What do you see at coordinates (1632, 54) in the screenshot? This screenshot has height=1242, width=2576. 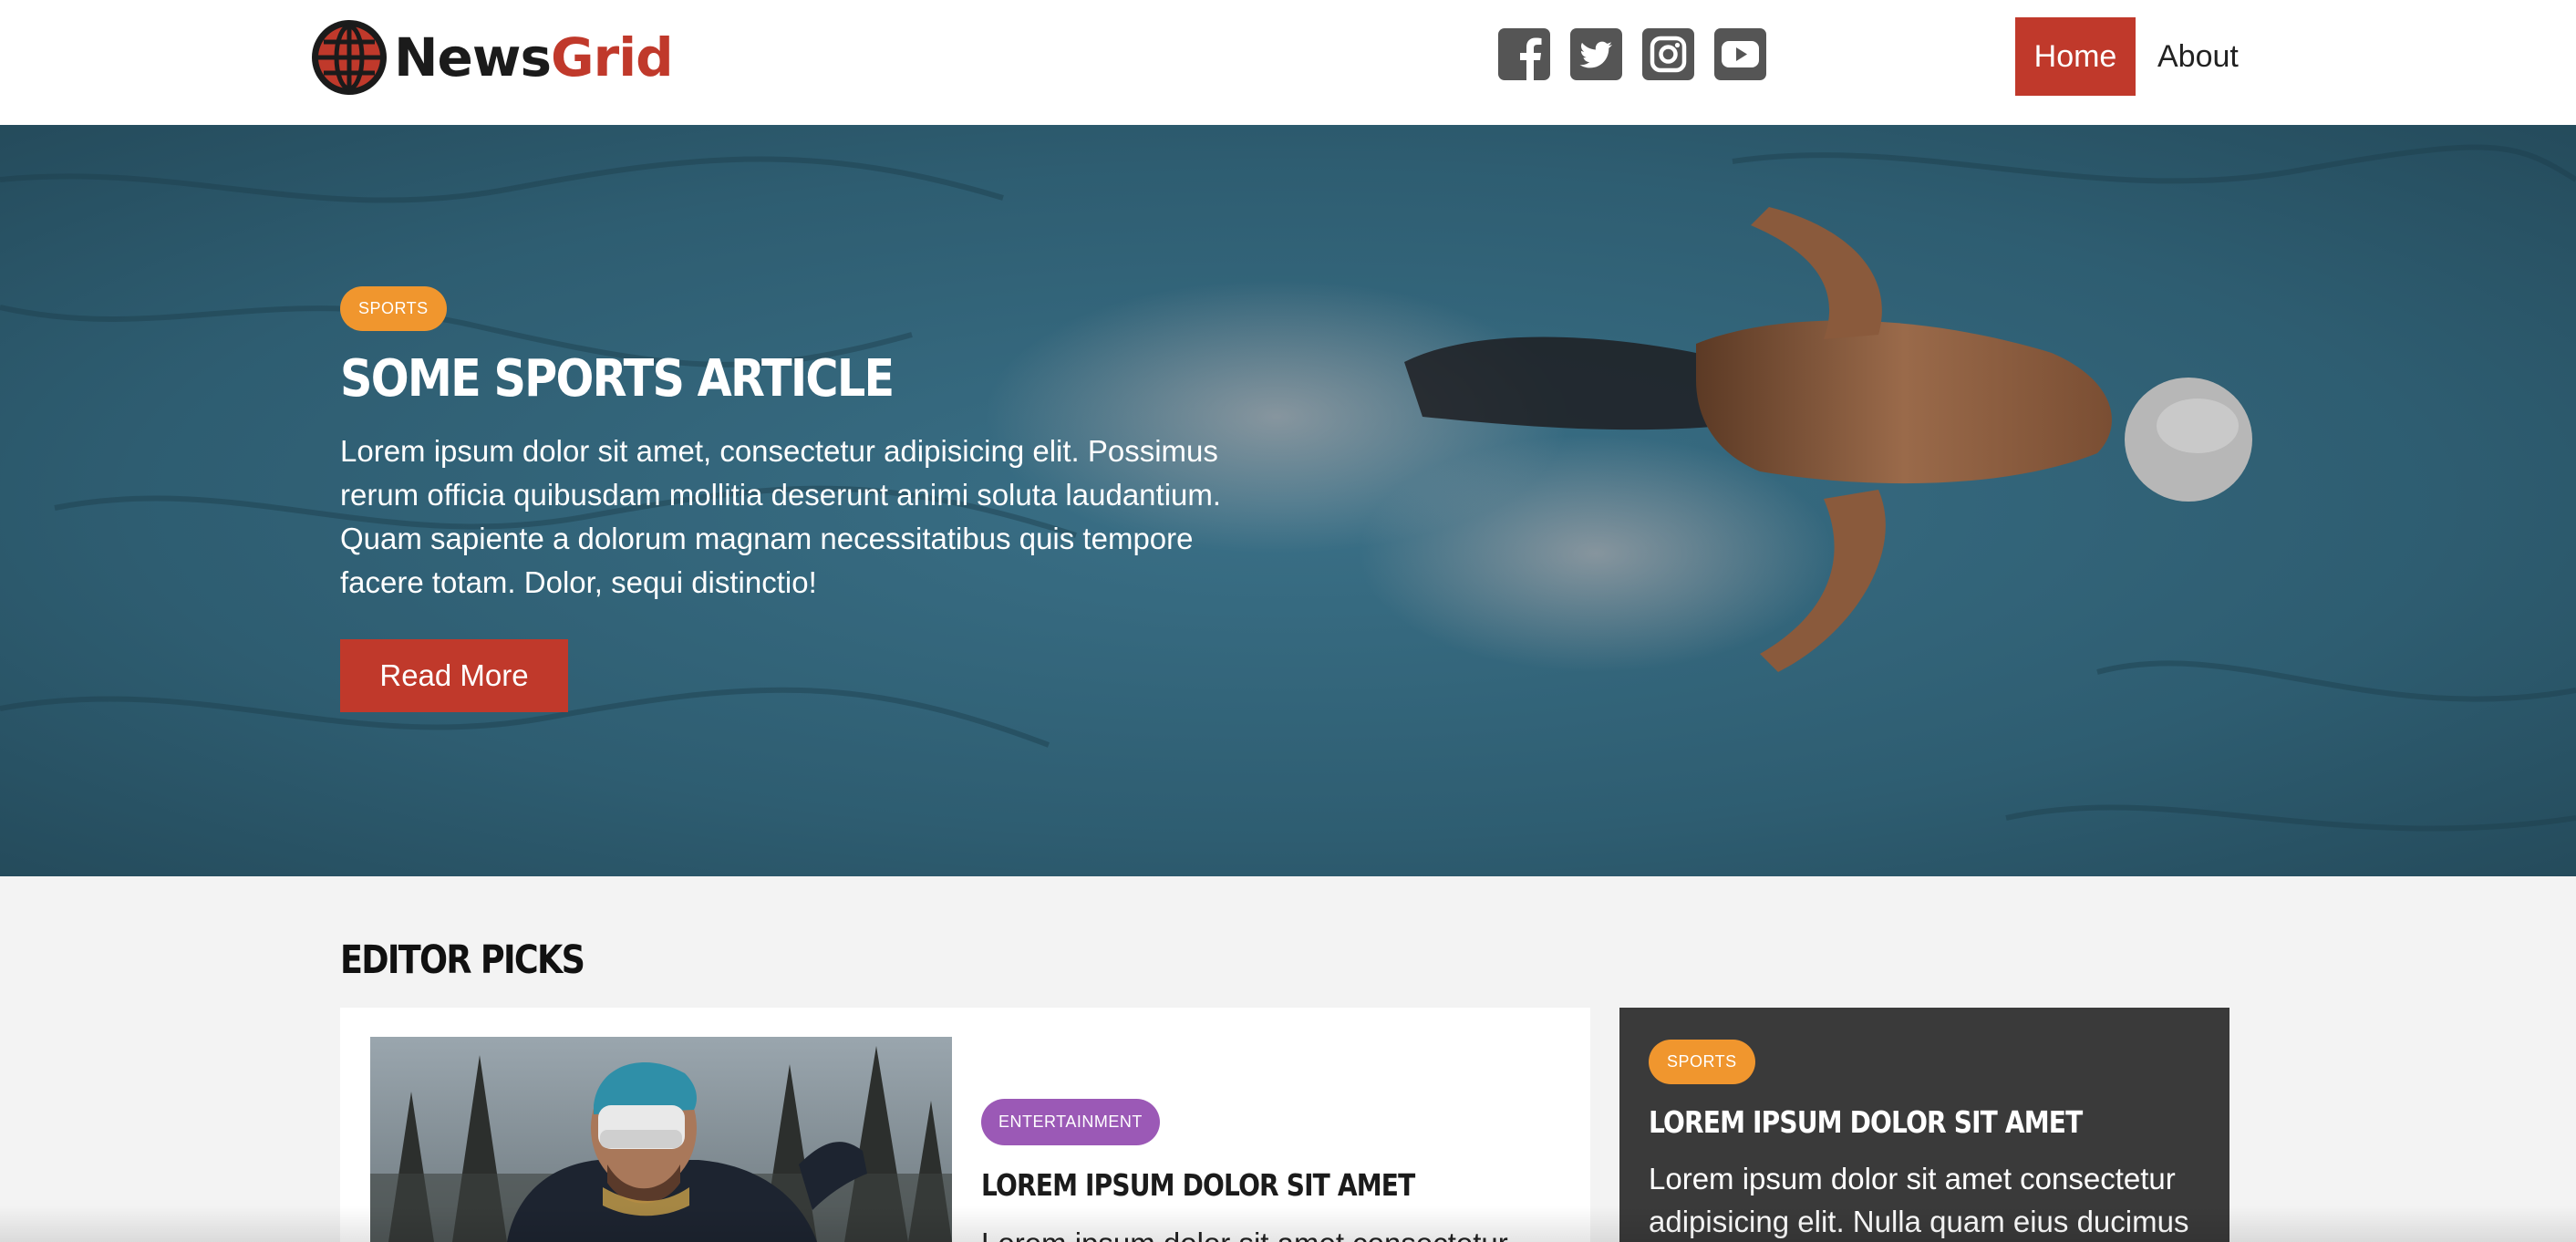 I see `social-links` at bounding box center [1632, 54].